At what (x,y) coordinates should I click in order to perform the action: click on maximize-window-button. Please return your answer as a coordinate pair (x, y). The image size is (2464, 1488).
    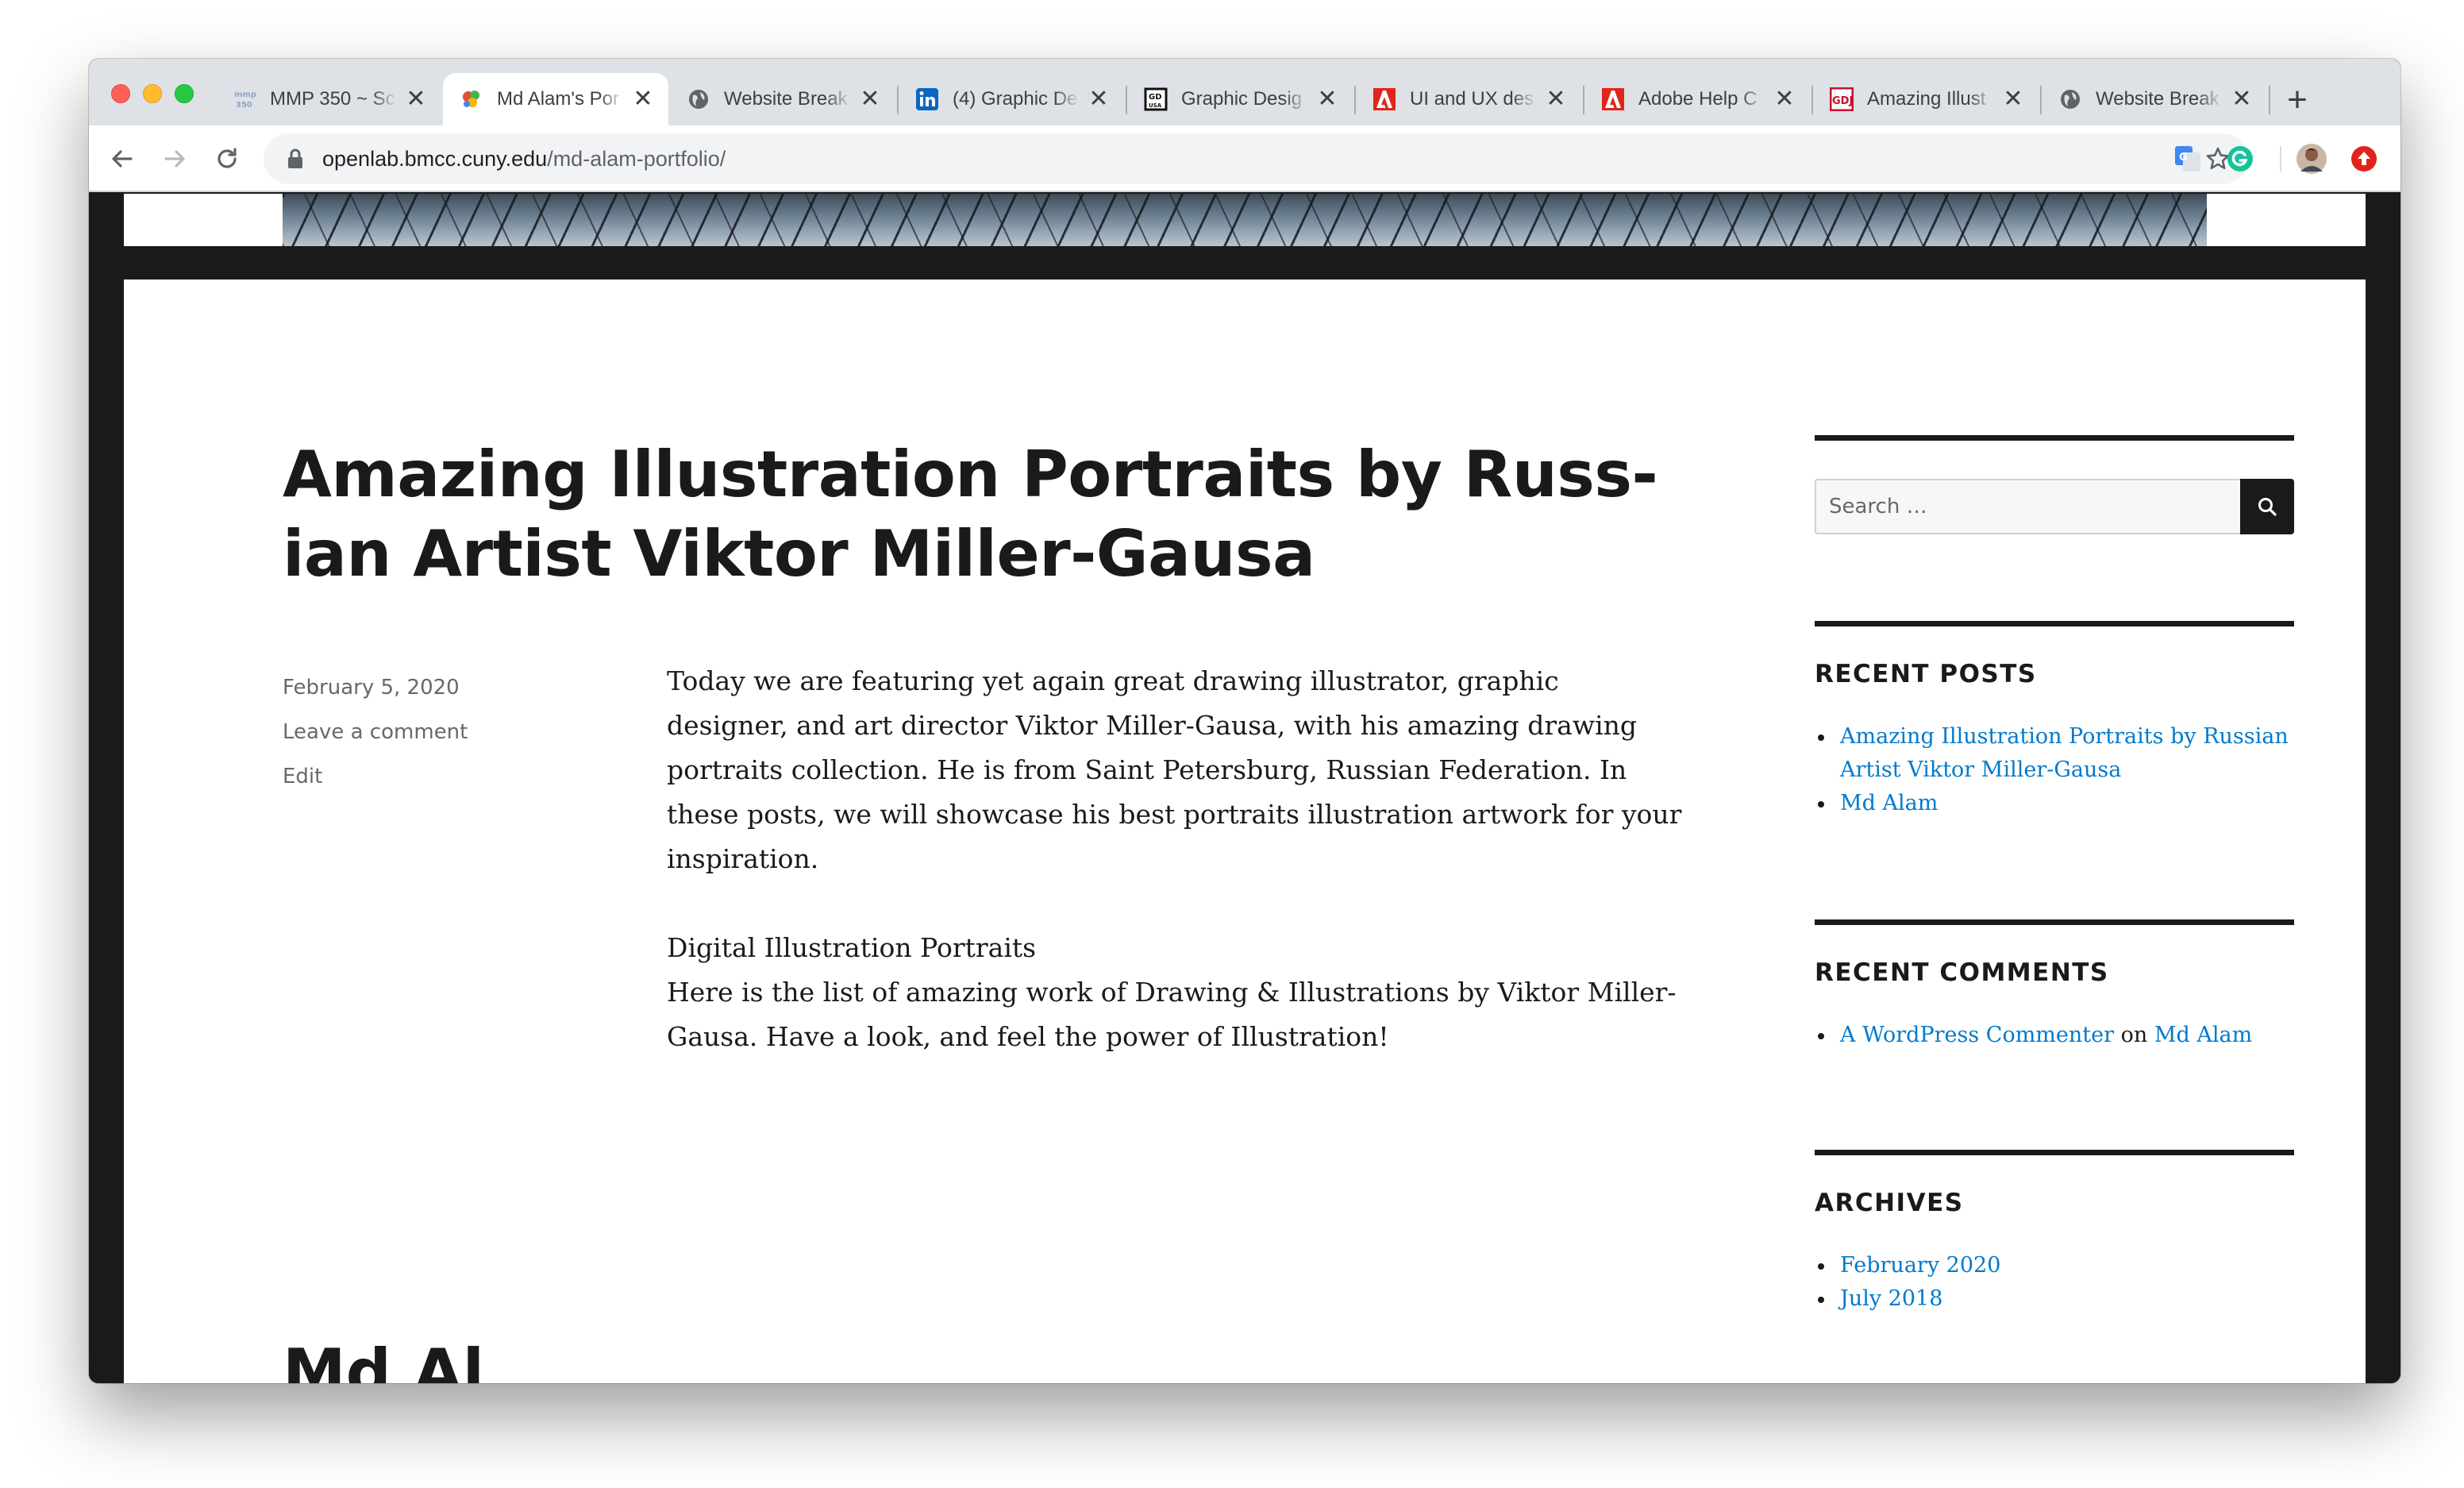
    Looking at the image, I should click on (184, 93).